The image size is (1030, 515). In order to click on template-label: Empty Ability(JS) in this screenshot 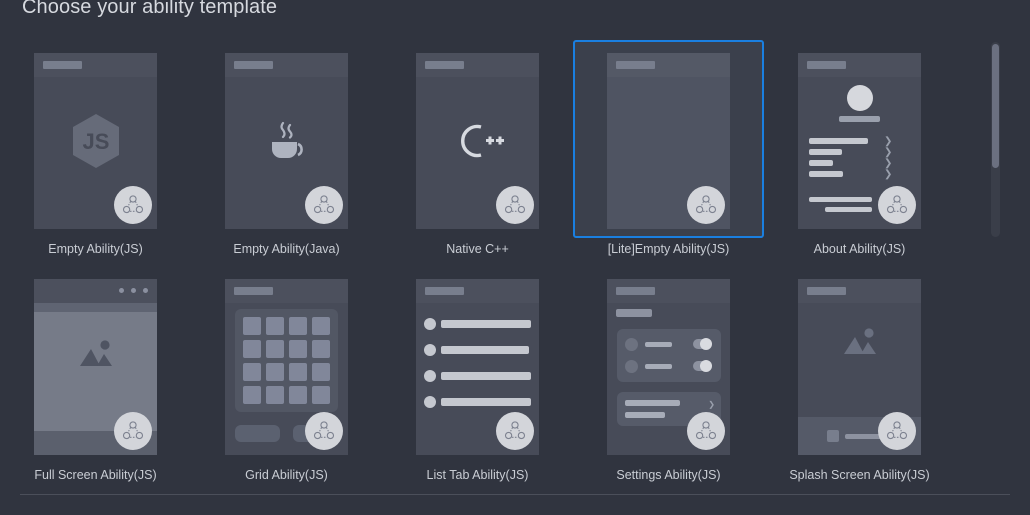, I will do `click(95, 249)`.